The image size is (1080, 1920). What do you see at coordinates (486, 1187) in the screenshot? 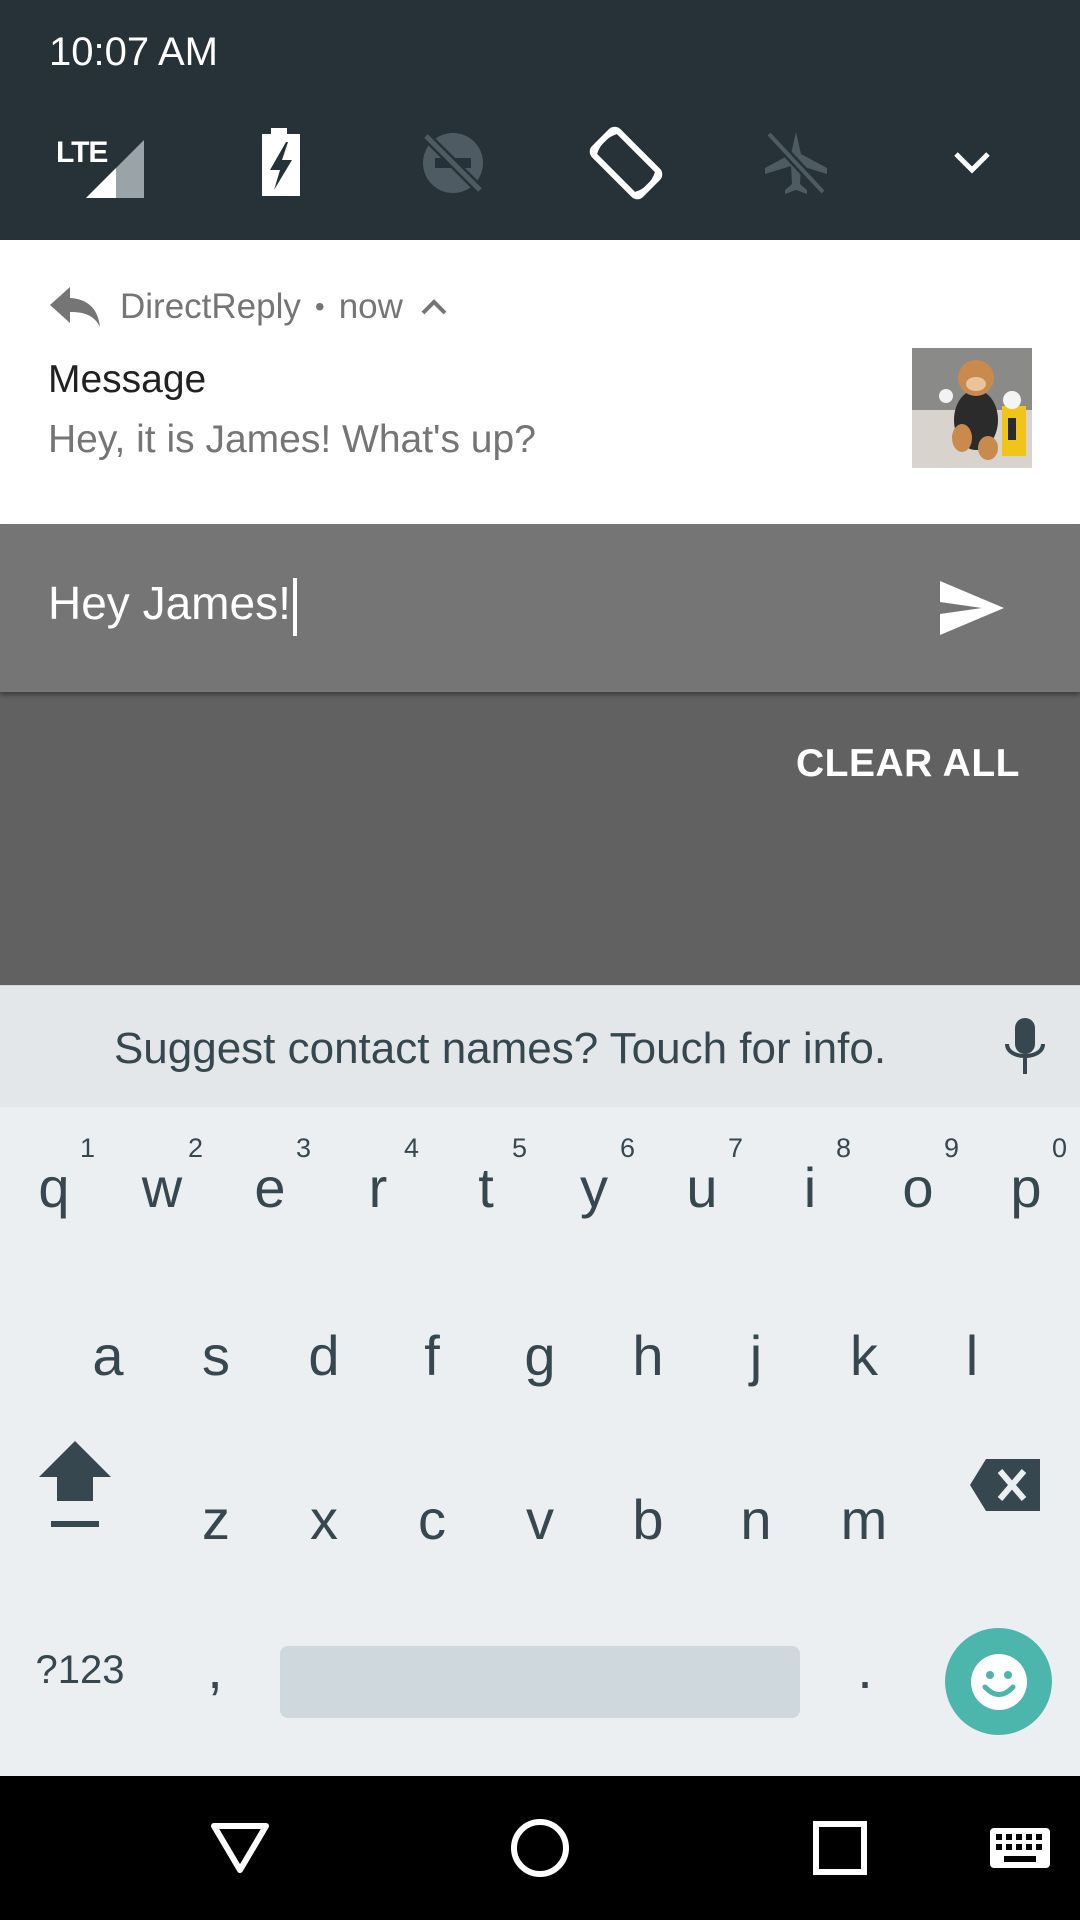
I see `key-t: t` at bounding box center [486, 1187].